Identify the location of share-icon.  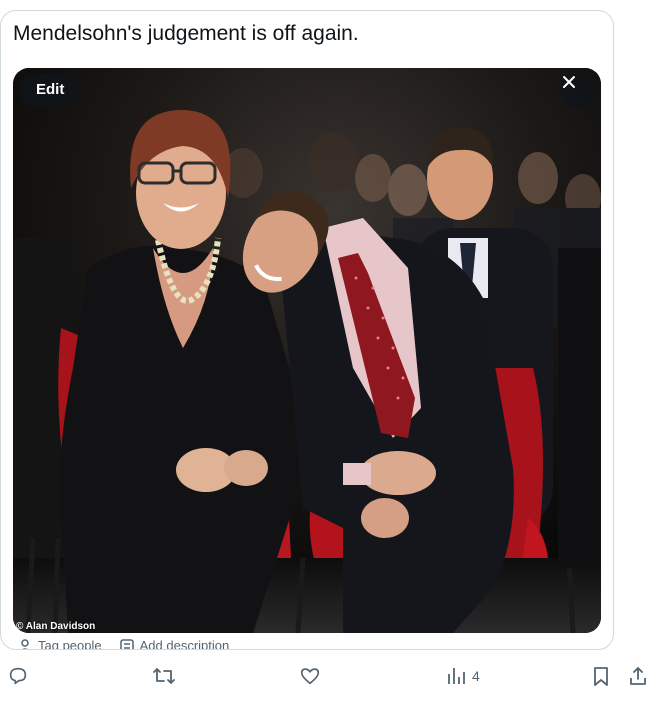
(638, 676).